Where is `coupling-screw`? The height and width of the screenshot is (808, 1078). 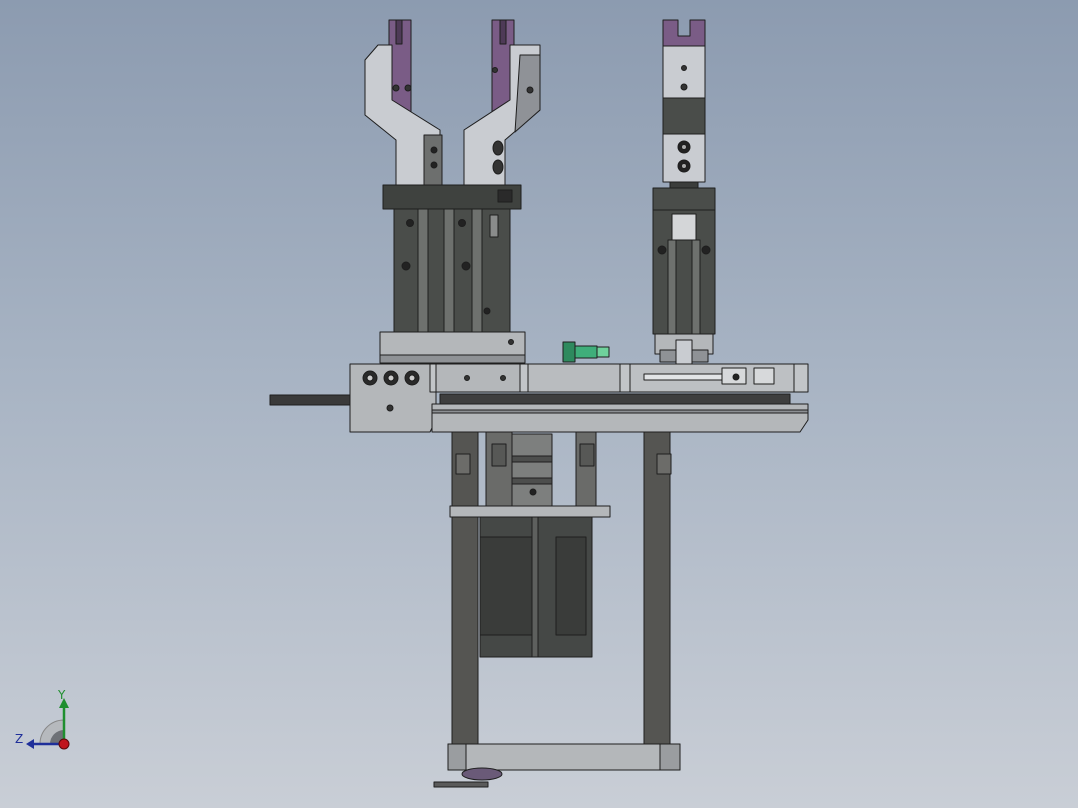 coupling-screw is located at coordinates (533, 492).